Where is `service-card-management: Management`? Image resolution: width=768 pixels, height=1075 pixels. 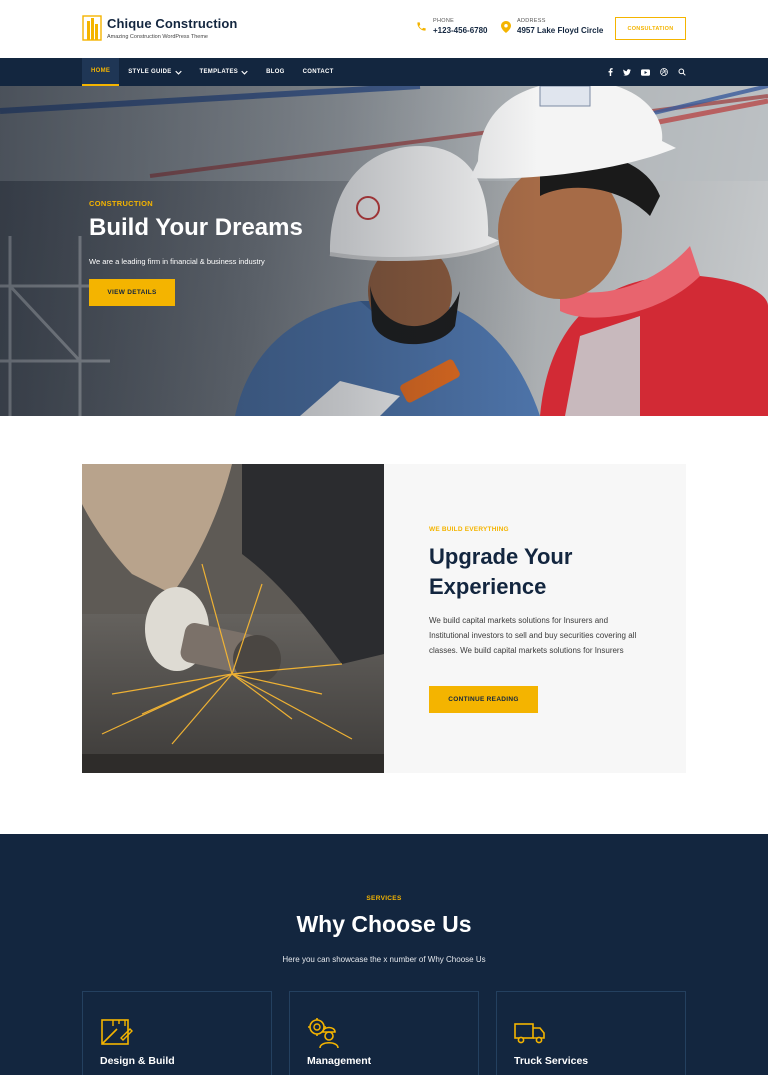 service-card-management: Management is located at coordinates (384, 1033).